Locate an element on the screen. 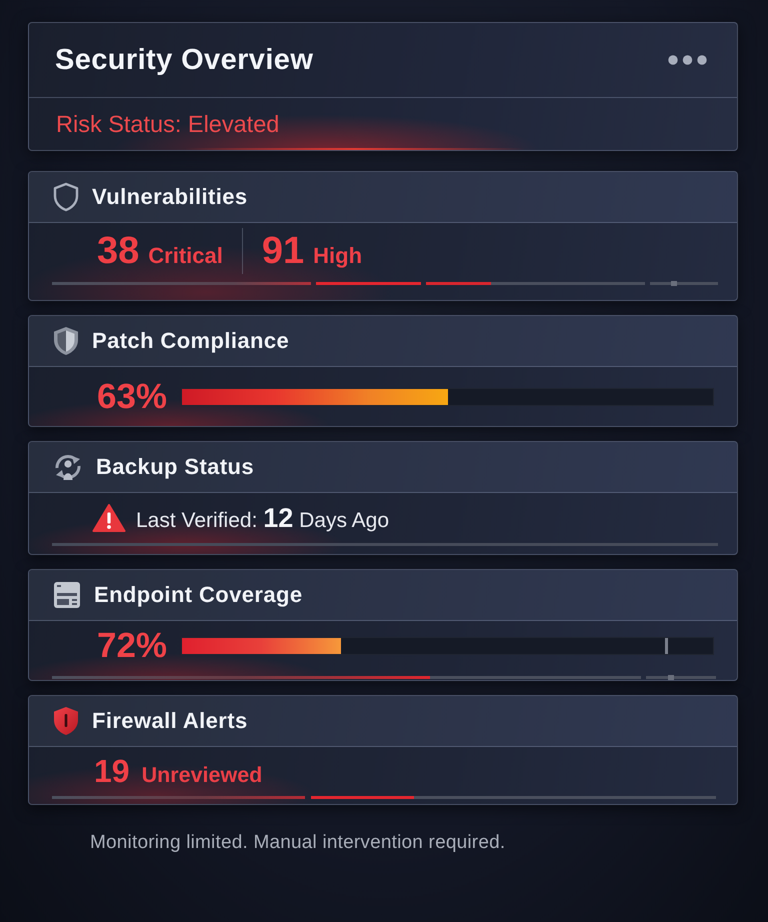 The height and width of the screenshot is (922, 768). card-title: Endpoint Coverage is located at coordinates (198, 595).